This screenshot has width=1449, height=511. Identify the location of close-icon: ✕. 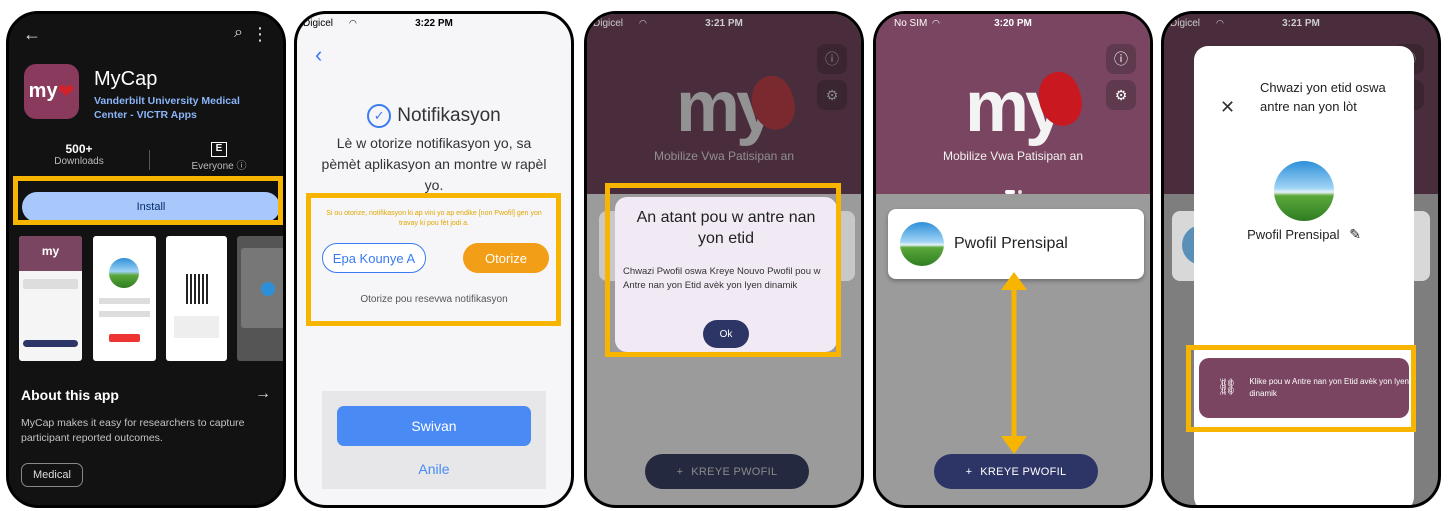
(1227, 107).